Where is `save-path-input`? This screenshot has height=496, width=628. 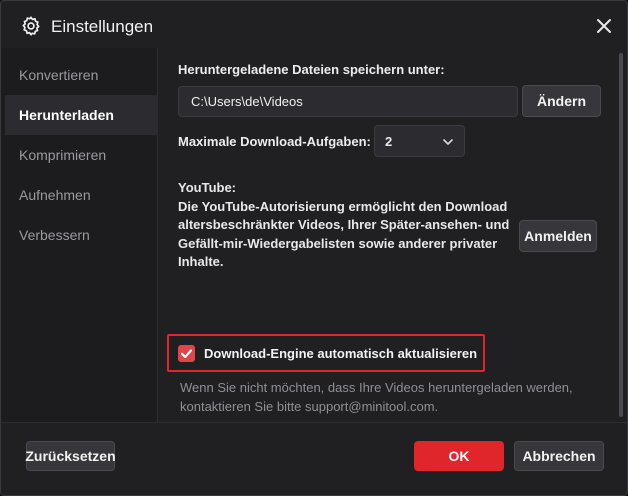
save-path-input is located at coordinates (348, 101).